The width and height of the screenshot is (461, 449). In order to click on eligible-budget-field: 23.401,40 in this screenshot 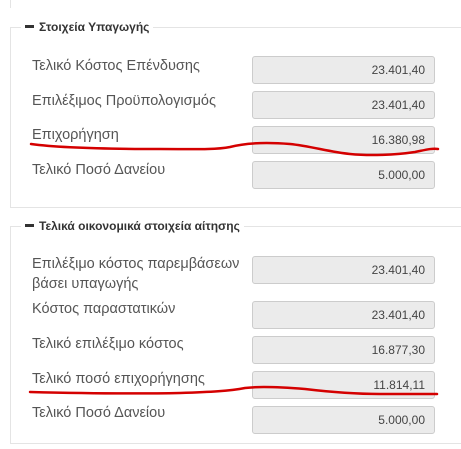, I will do `click(343, 105)`.